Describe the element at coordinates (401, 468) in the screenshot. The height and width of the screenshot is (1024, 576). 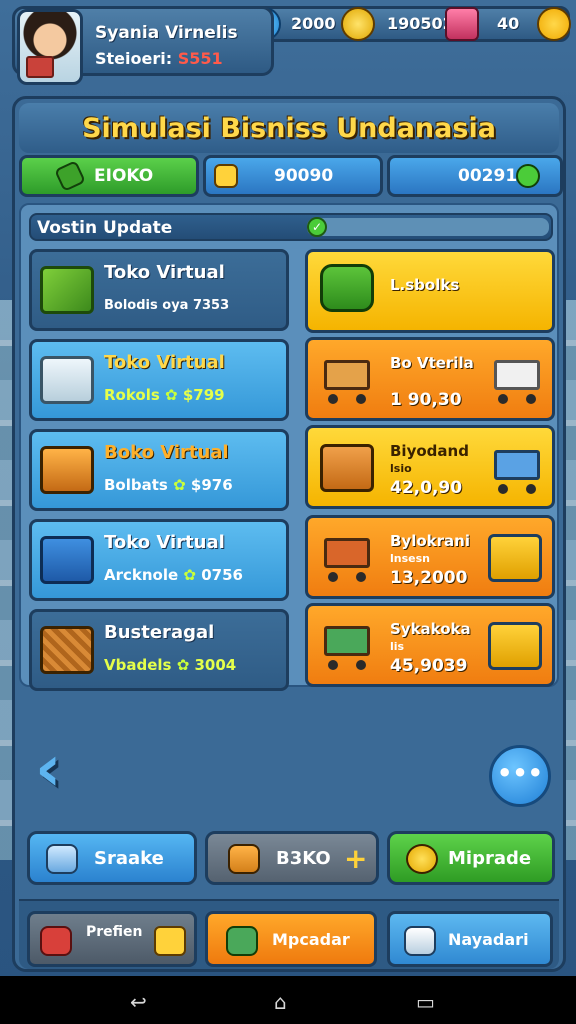
I see `upgrade-subtitle: lsio` at that location.